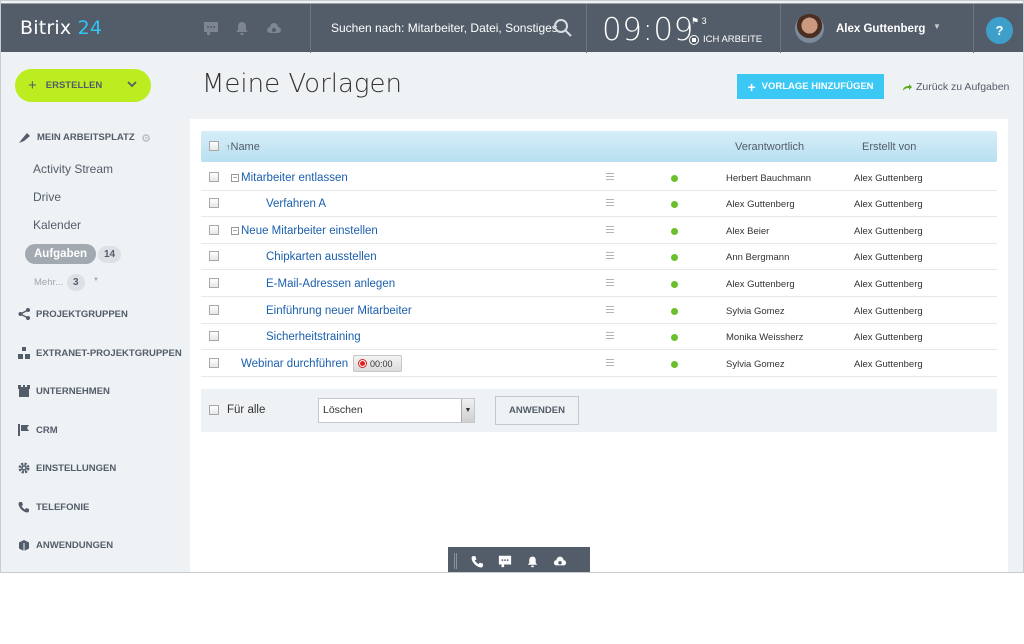 Image resolution: width=1024 pixels, height=644 pixels. I want to click on drag-handle, so click(455, 561).